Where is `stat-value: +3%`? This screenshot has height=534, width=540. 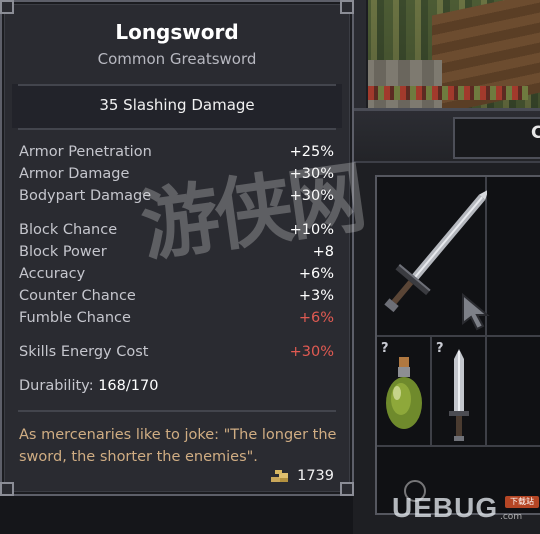
stat-value: +3% is located at coordinates (316, 296).